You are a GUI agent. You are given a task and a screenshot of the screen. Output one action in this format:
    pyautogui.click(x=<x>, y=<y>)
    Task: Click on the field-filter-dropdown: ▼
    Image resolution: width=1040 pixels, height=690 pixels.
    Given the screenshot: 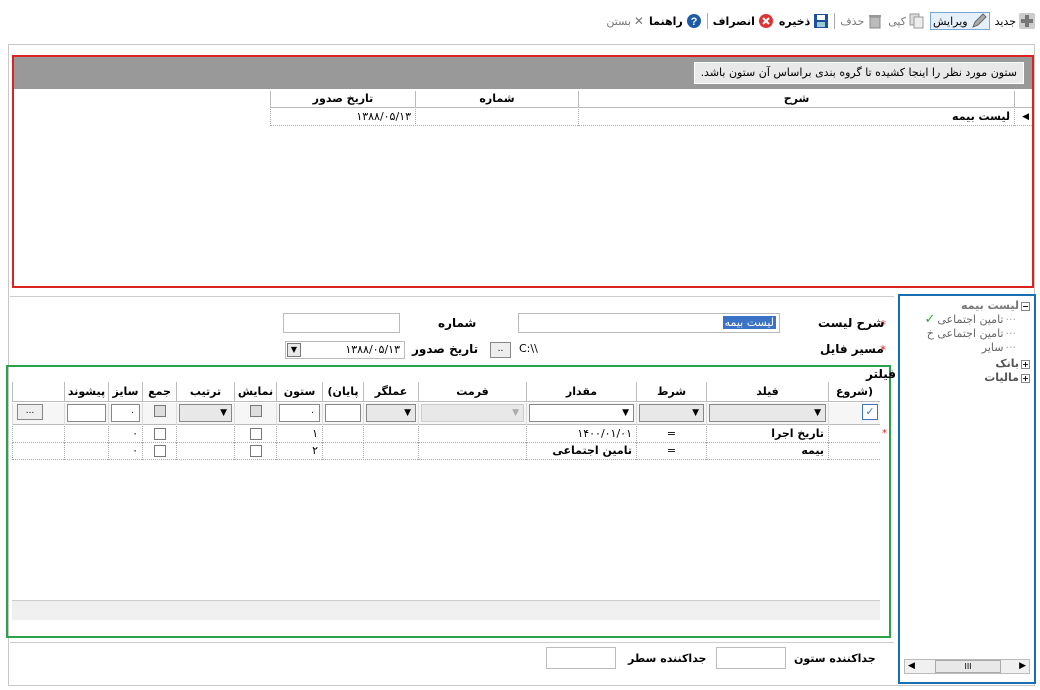 What is the action you would take?
    pyautogui.click(x=767, y=413)
    